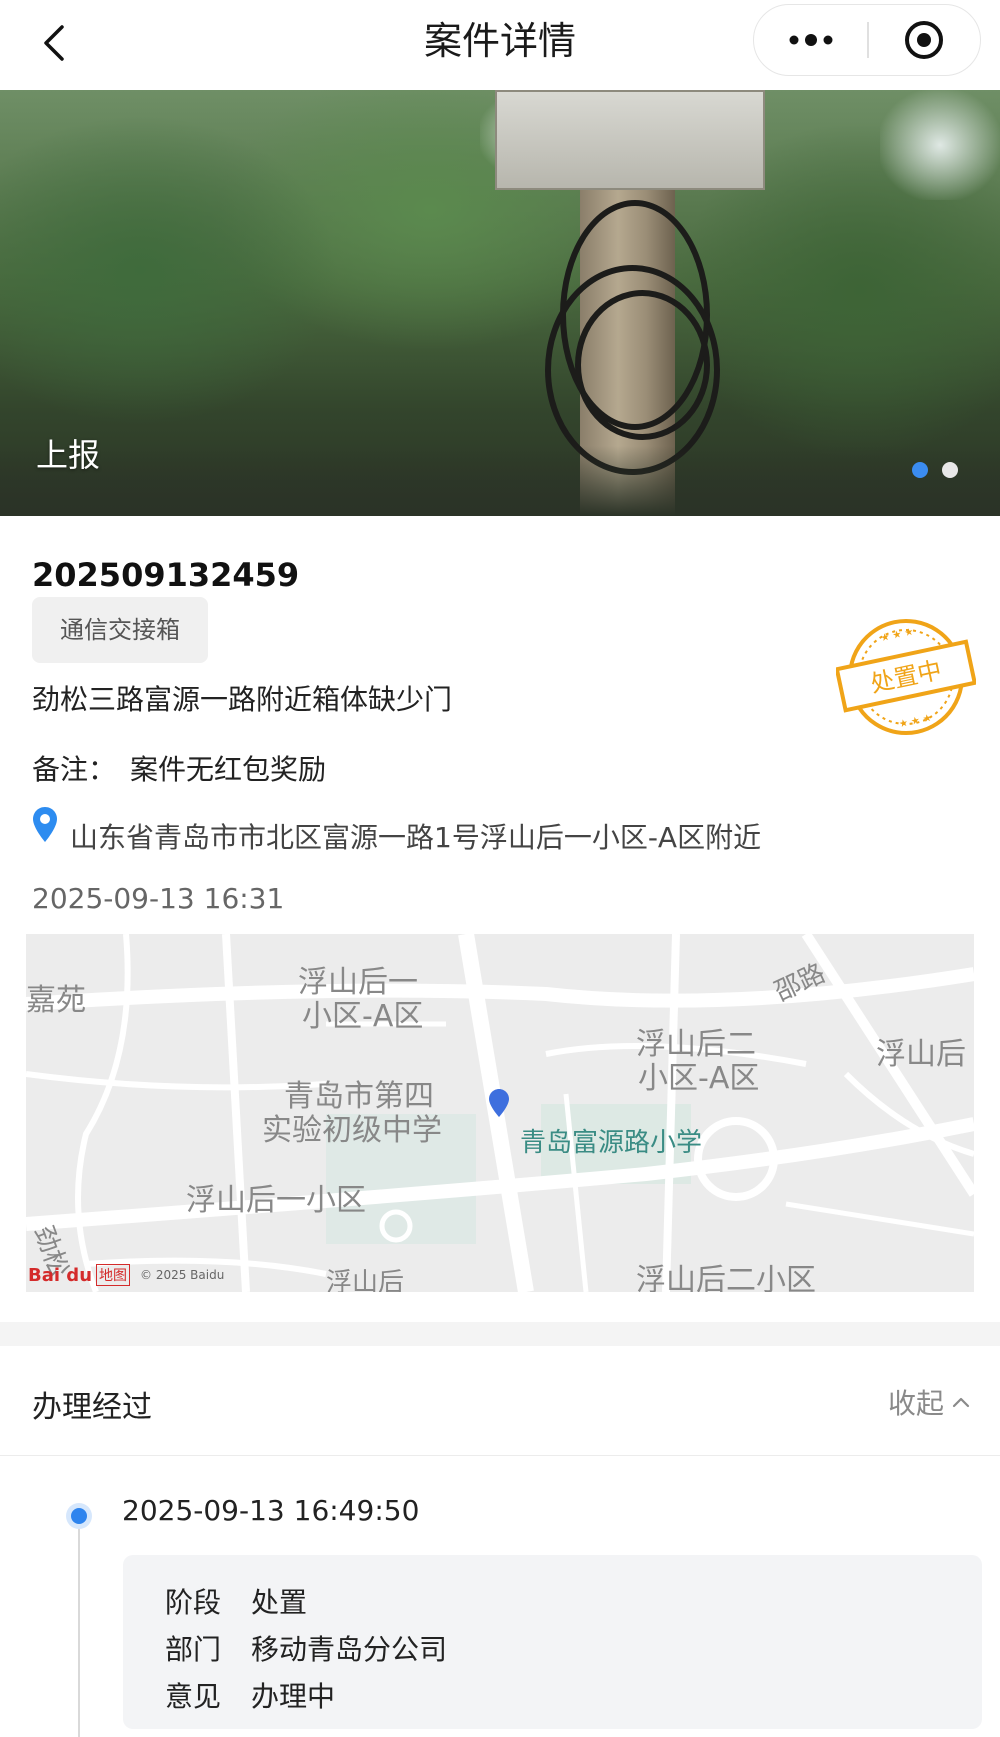  Describe the element at coordinates (416, 837) in the screenshot. I see `address-text: 山东省青岛市市北区富源一路1号浮山后一小区-A区附近` at that location.